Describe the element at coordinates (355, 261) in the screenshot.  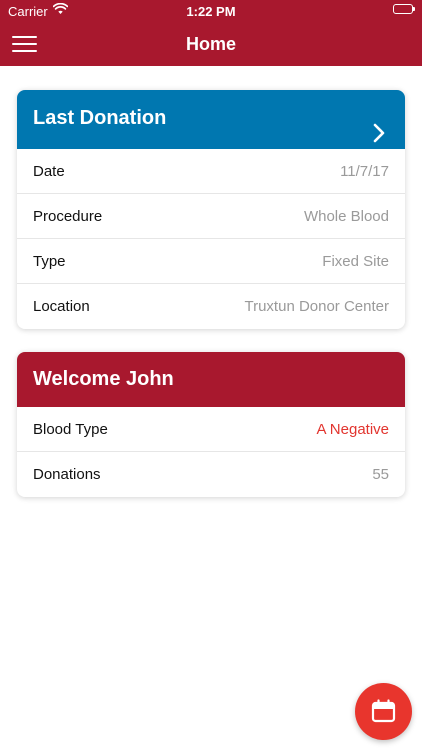
I see `row-value: Fixed Site` at that location.